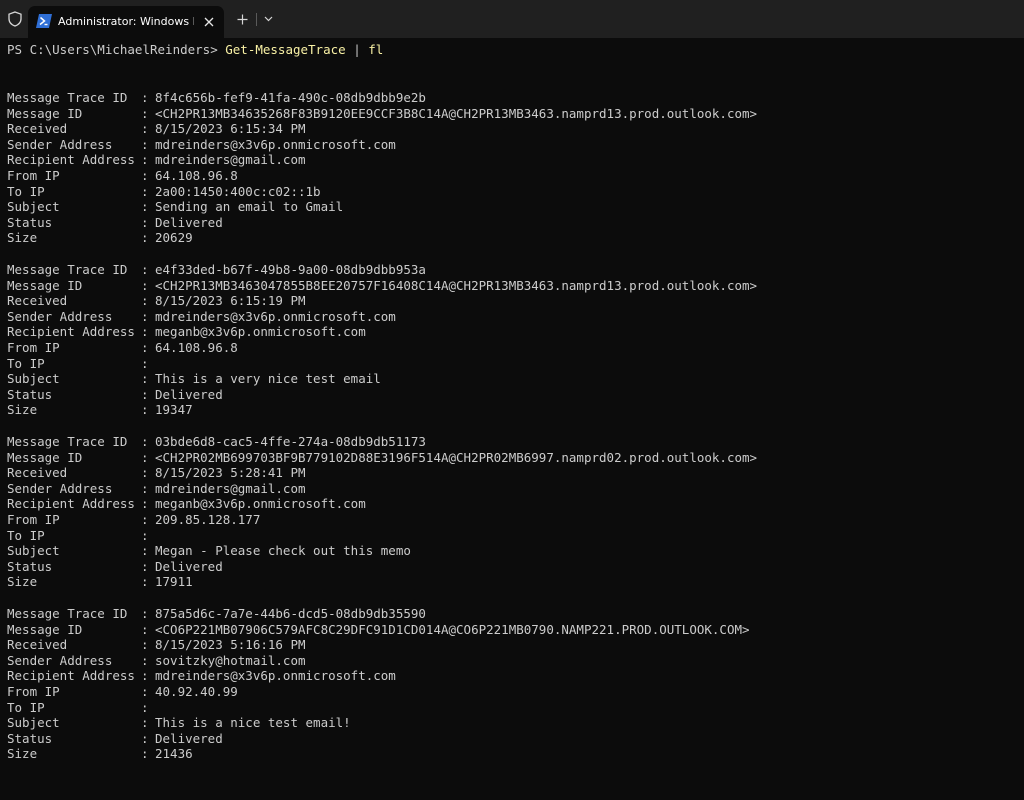 The width and height of the screenshot is (1024, 800). Describe the element at coordinates (275, 676) in the screenshot. I see `field-value: mdreinders@x3v6p.onmicrosoft.com` at that location.